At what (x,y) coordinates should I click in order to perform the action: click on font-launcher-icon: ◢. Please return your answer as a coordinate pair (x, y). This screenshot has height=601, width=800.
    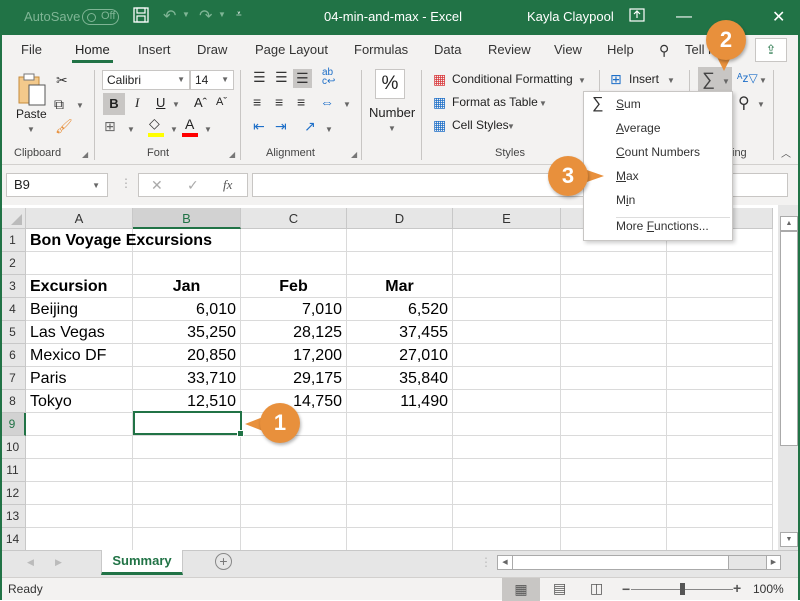
    Looking at the image, I should click on (232, 154).